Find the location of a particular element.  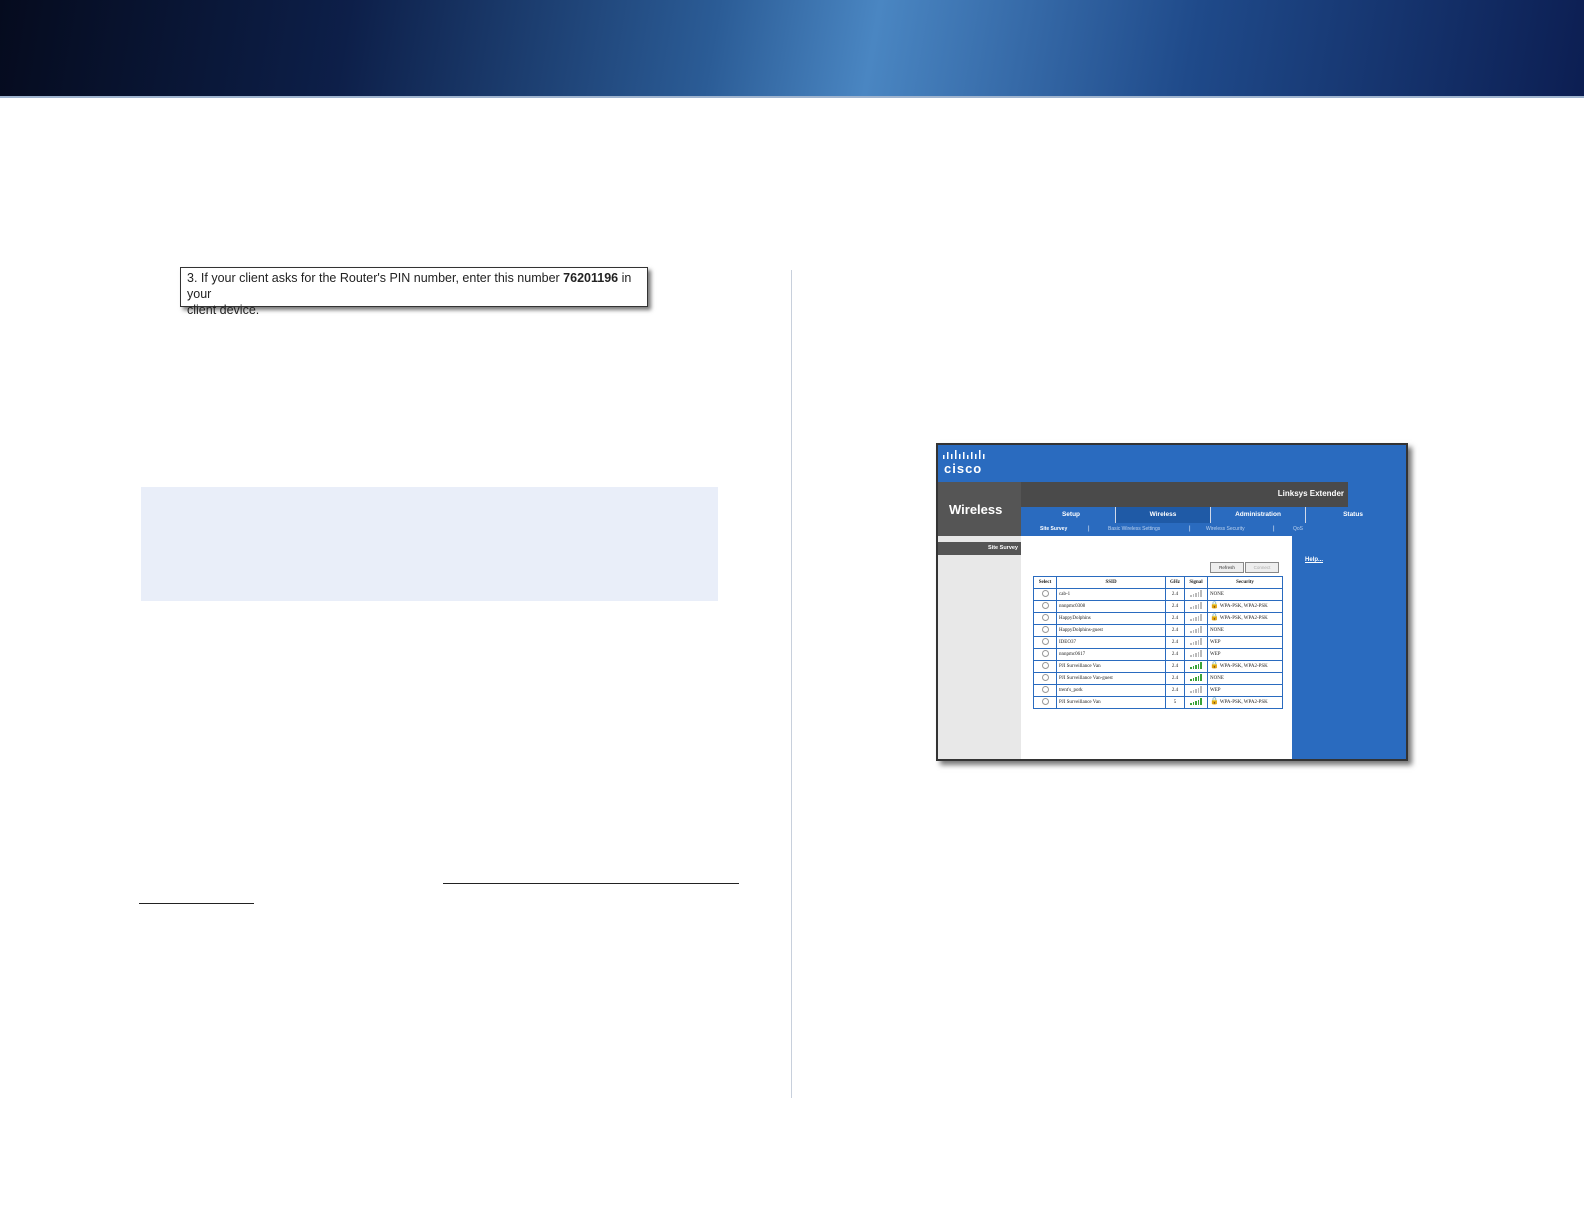

product-name: Linksys Extender is located at coordinates (1310, 493).